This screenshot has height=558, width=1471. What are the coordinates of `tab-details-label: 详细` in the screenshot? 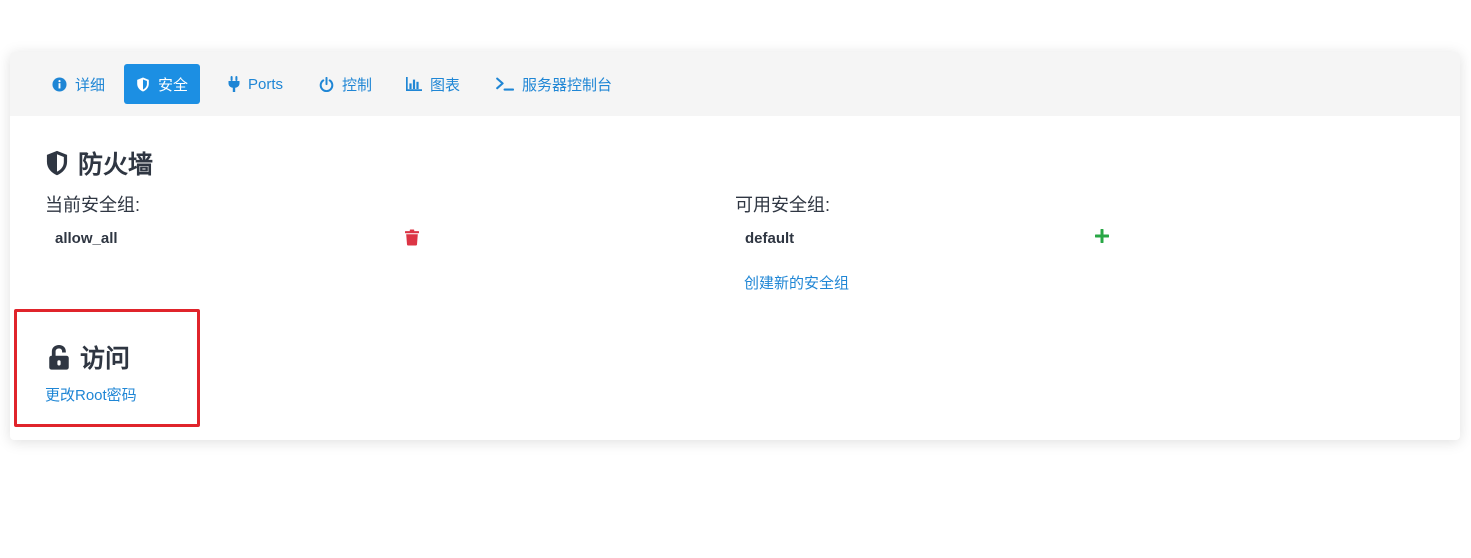 It's located at (90, 85).